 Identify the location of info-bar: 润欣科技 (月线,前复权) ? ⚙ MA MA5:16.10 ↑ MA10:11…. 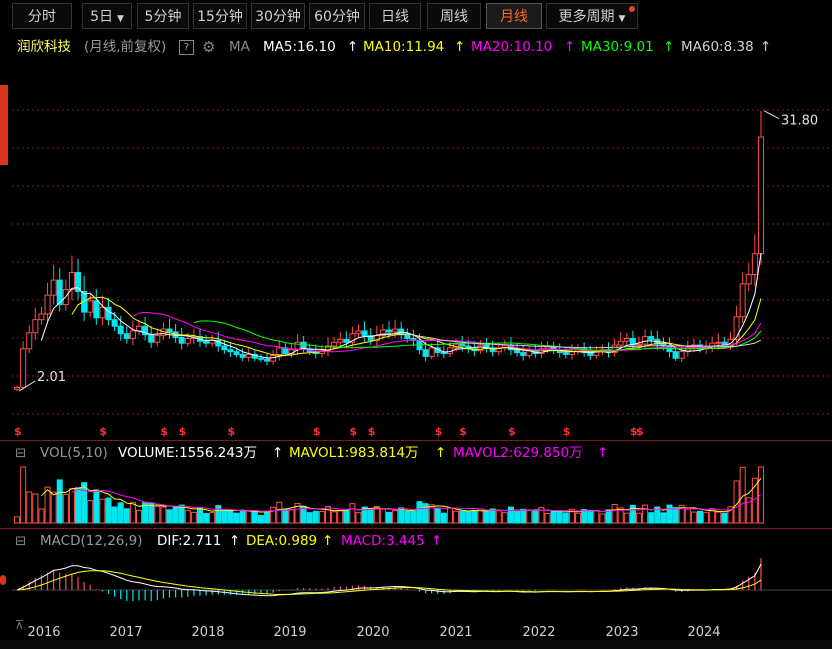
(416, 47).